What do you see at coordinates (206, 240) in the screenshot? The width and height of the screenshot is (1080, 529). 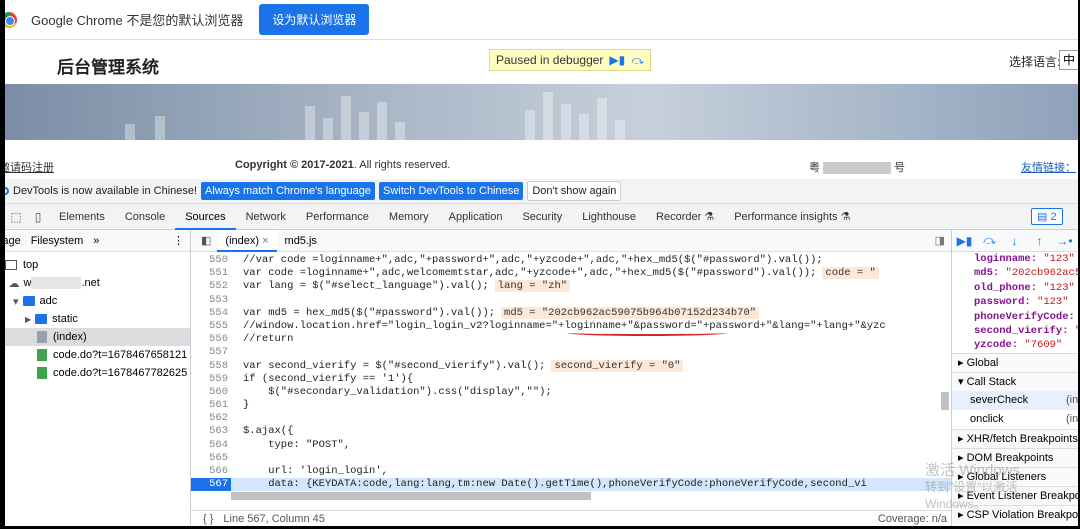 I see `toggle-navigator-icon: ◧` at bounding box center [206, 240].